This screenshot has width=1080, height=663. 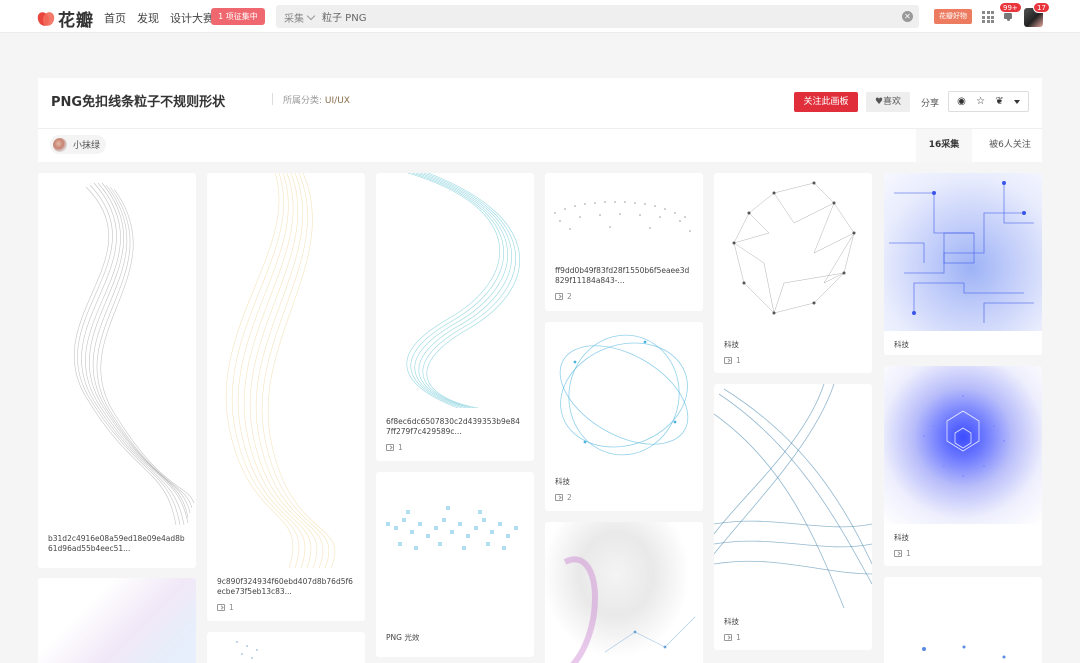 I want to click on like-button: ♥喜欢, so click(x=888, y=102).